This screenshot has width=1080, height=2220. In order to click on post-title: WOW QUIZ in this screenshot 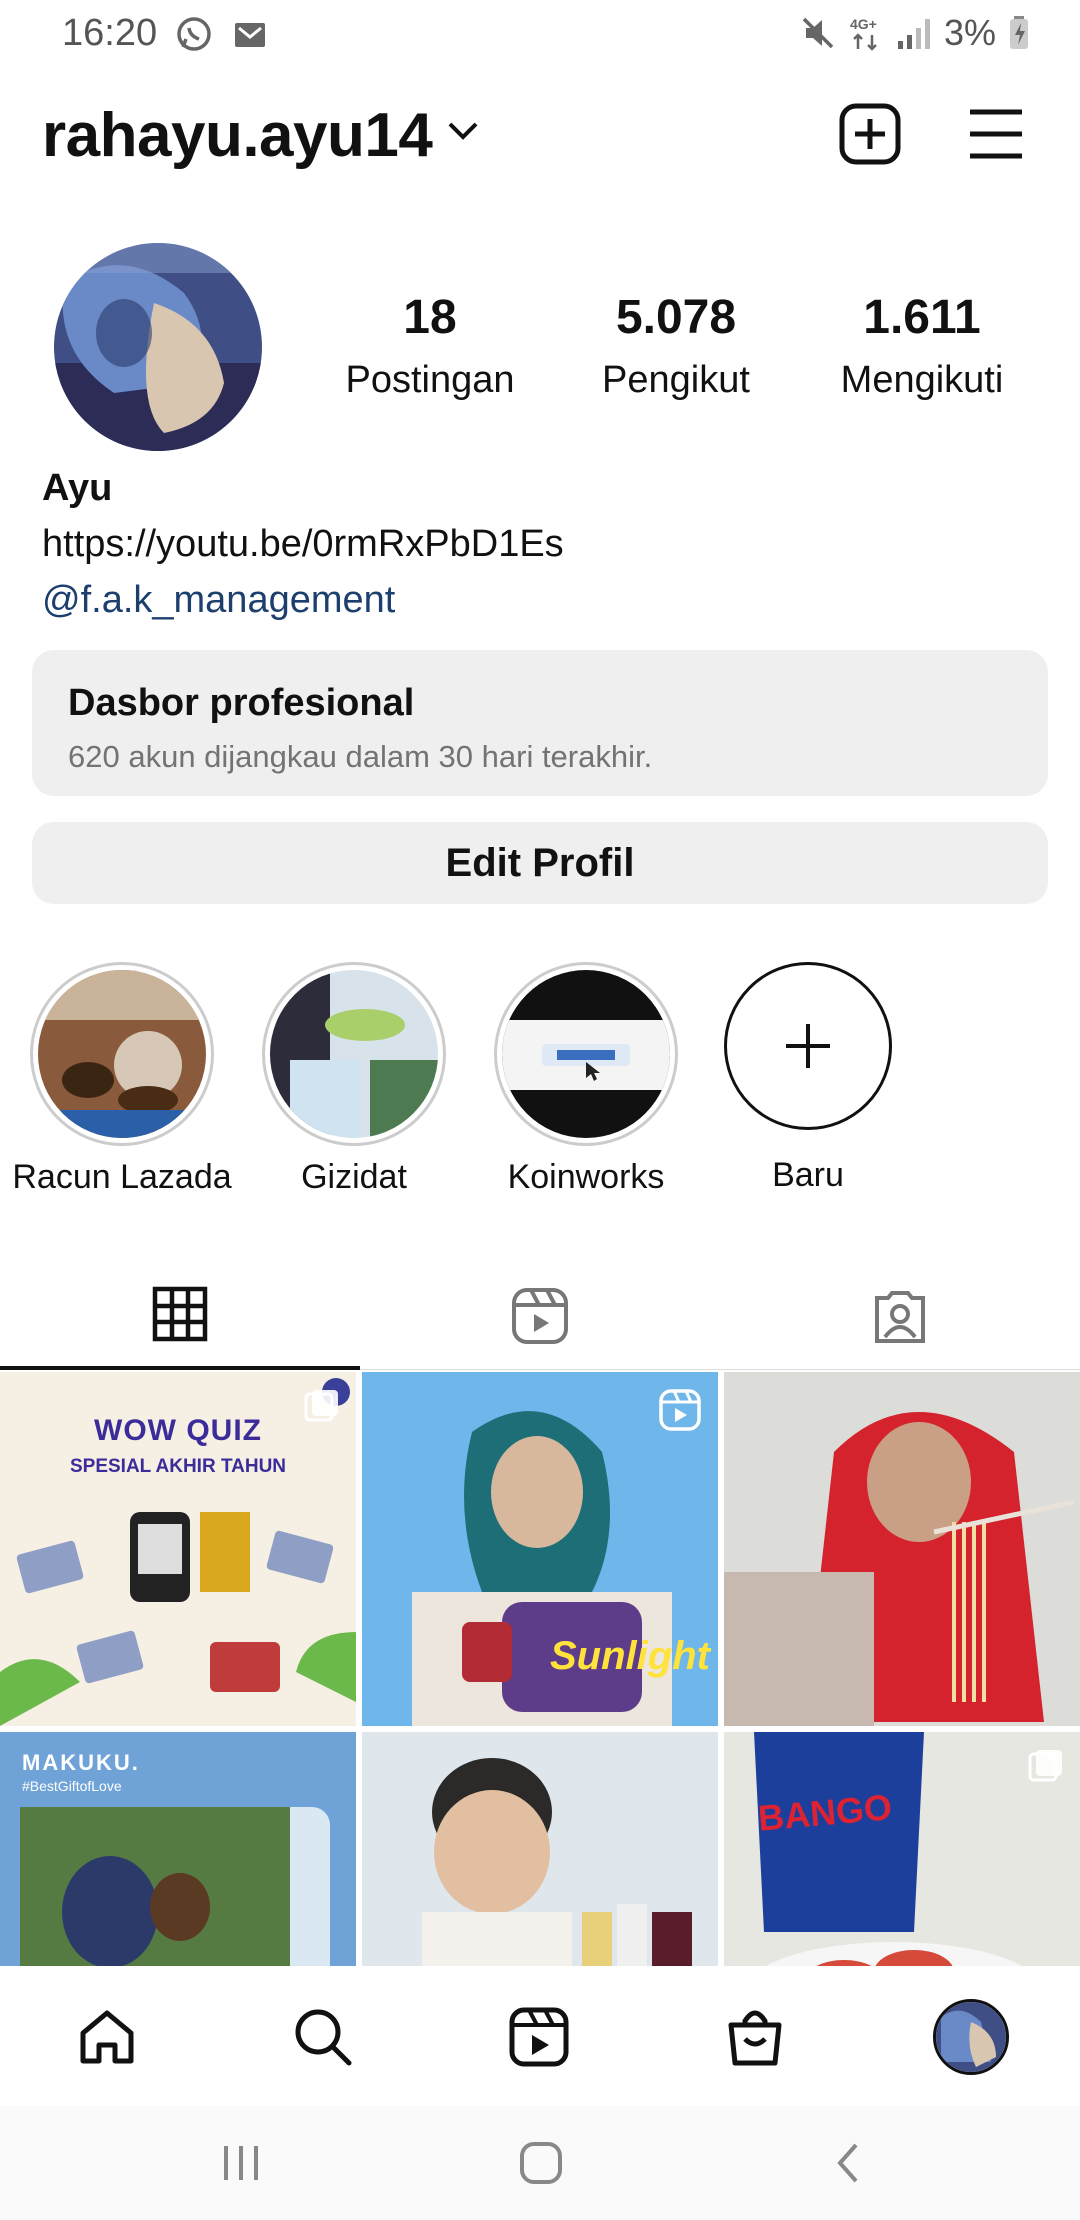, I will do `click(178, 1430)`.